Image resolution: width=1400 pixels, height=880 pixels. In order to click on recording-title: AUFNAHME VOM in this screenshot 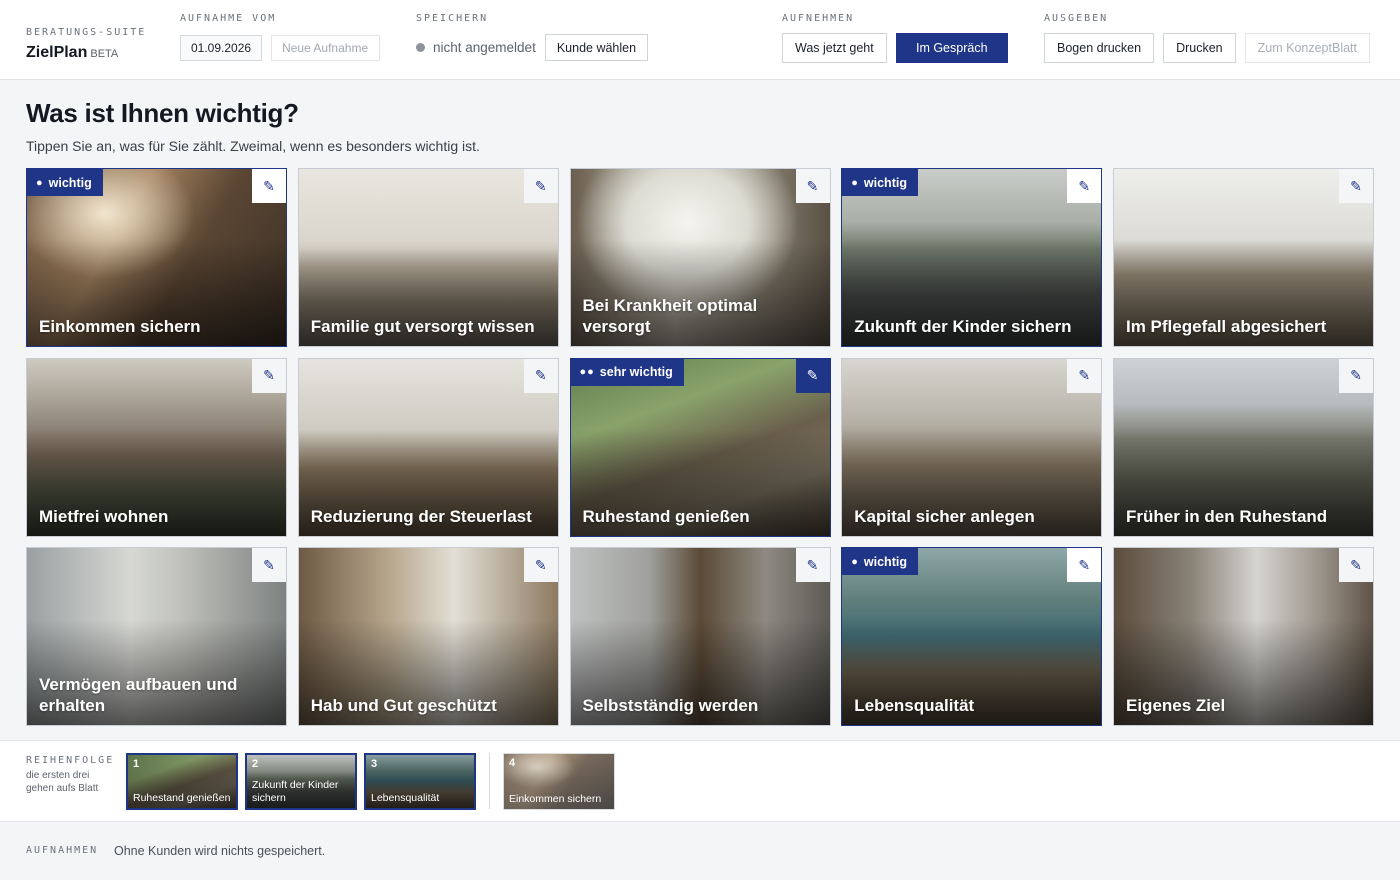, I will do `click(228, 18)`.